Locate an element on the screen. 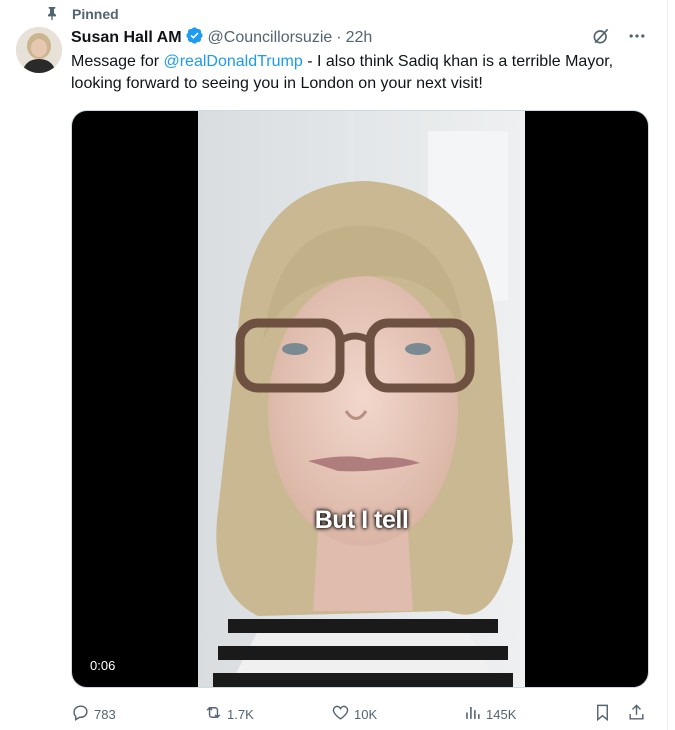 The height and width of the screenshot is (730, 675). verified-badge-icon is located at coordinates (195, 38).